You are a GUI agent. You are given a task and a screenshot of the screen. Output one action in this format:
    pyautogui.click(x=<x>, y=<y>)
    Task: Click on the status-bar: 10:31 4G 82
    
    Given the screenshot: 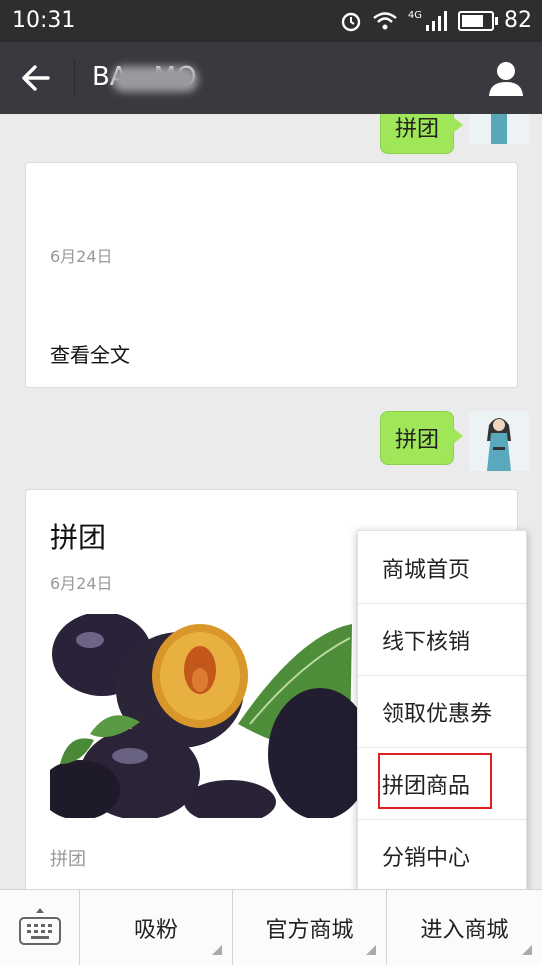 What is the action you would take?
    pyautogui.click(x=271, y=21)
    